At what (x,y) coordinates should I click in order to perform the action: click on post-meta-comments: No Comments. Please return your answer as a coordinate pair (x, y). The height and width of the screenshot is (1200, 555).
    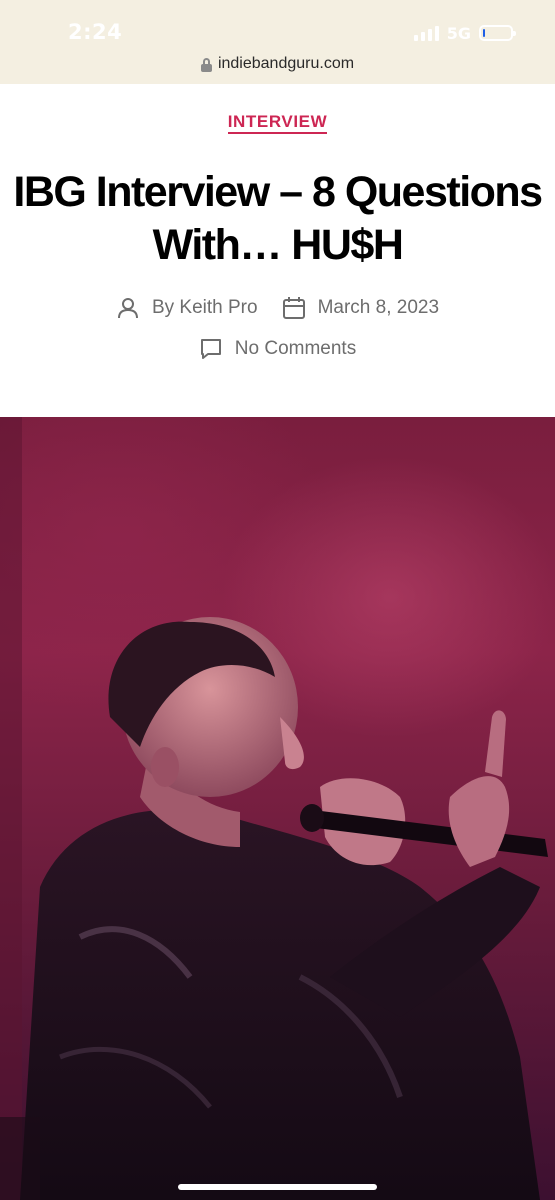
    Looking at the image, I should click on (277, 349).